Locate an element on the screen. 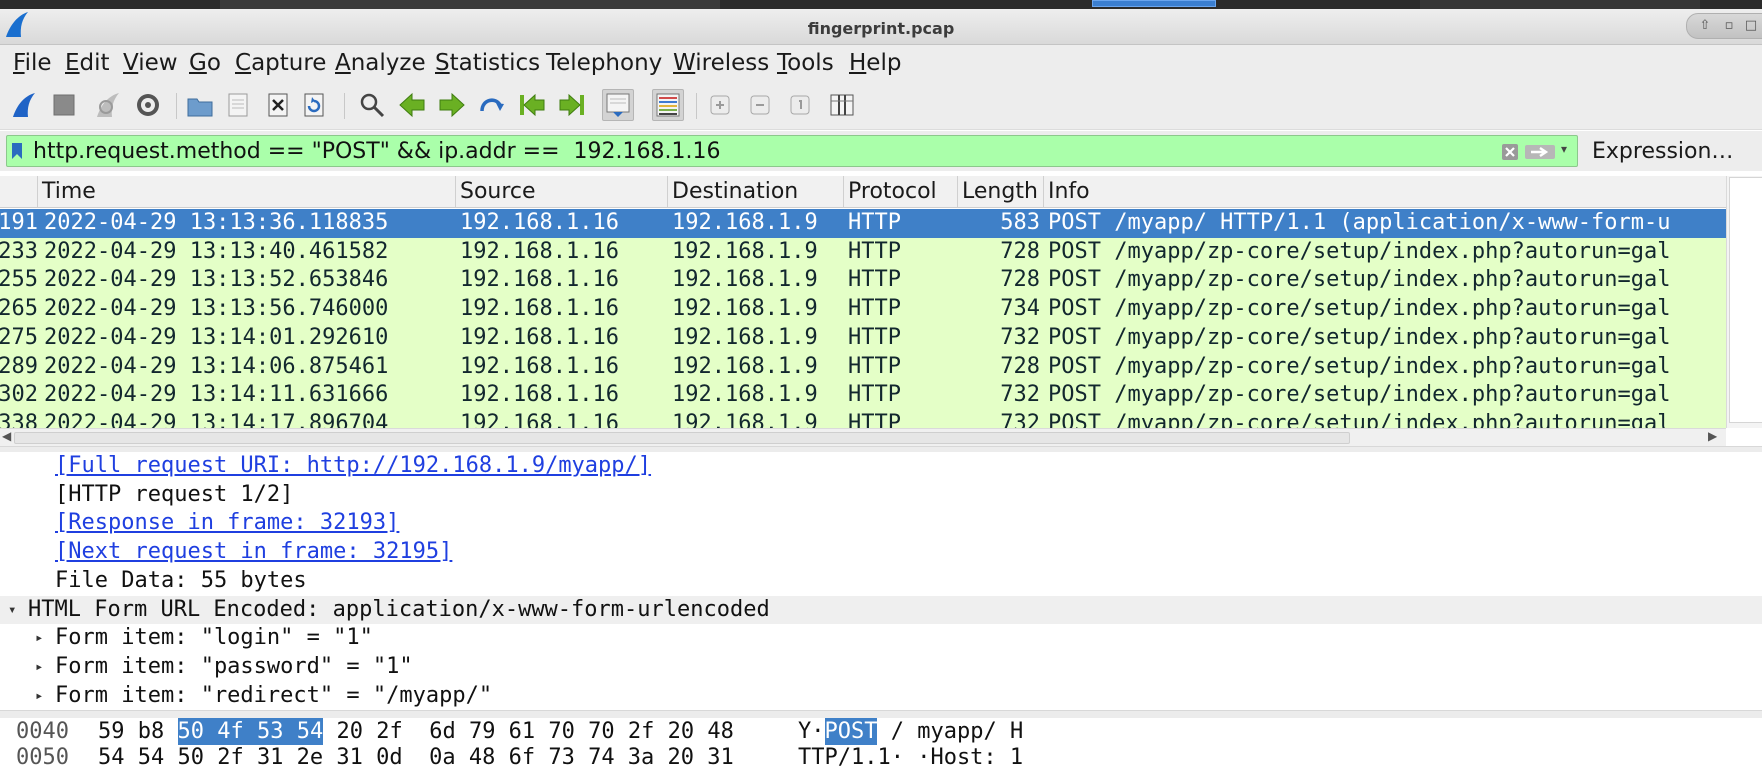 The height and width of the screenshot is (769, 1762). go-last-icon is located at coordinates (572, 105).